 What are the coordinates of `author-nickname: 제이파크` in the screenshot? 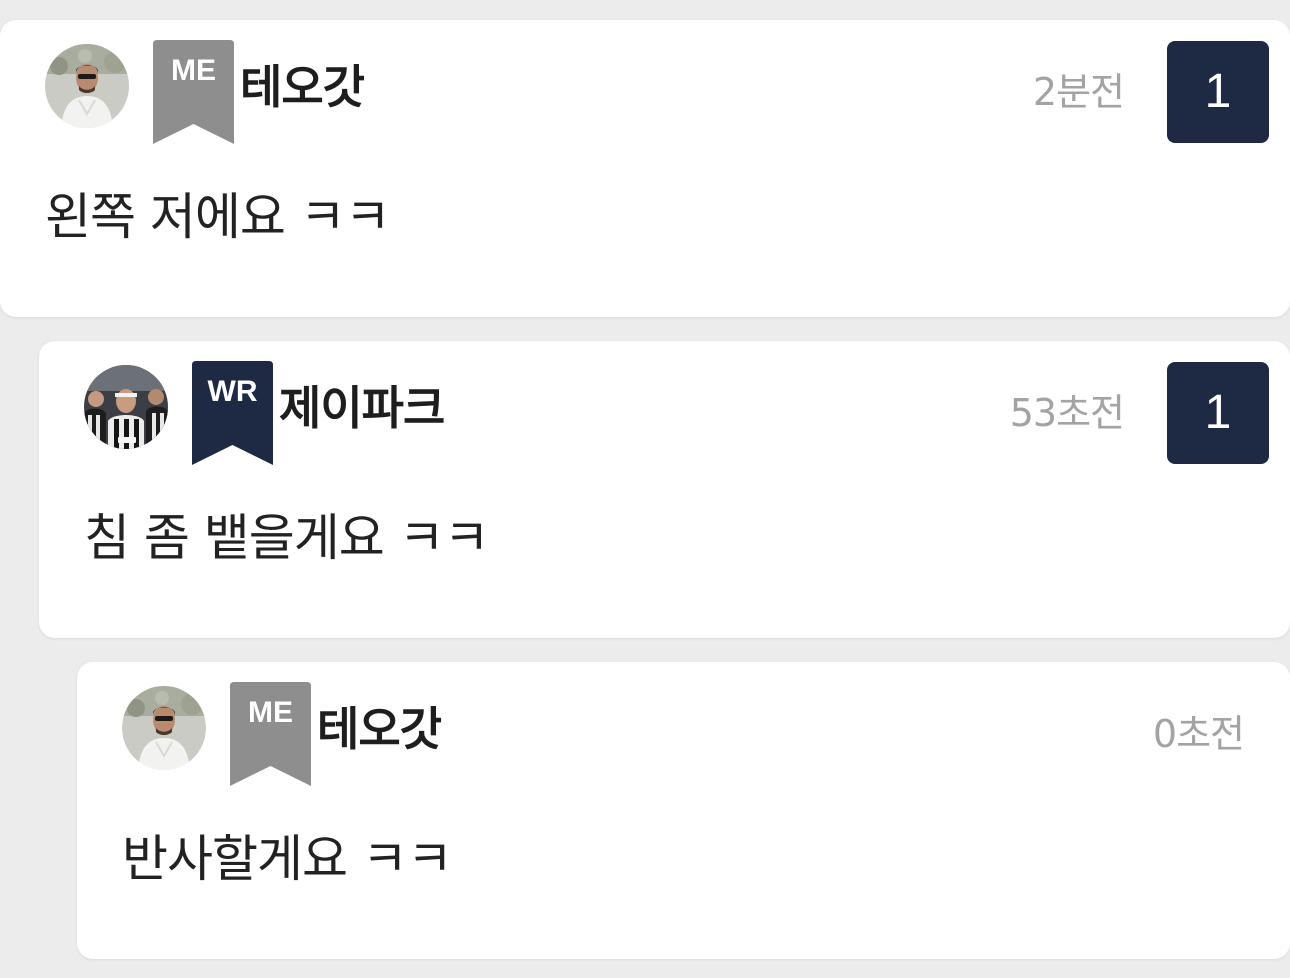 It's located at (362, 408).